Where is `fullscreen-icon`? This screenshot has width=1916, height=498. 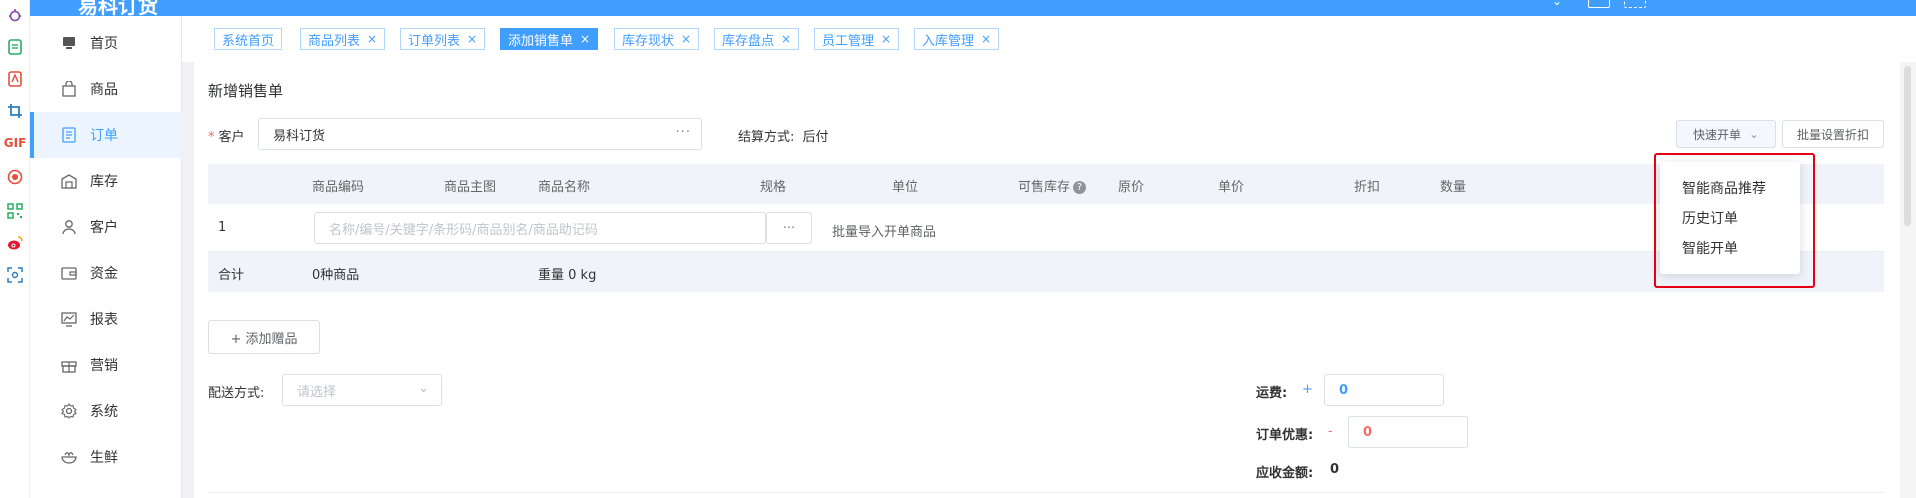 fullscreen-icon is located at coordinates (1635, 4).